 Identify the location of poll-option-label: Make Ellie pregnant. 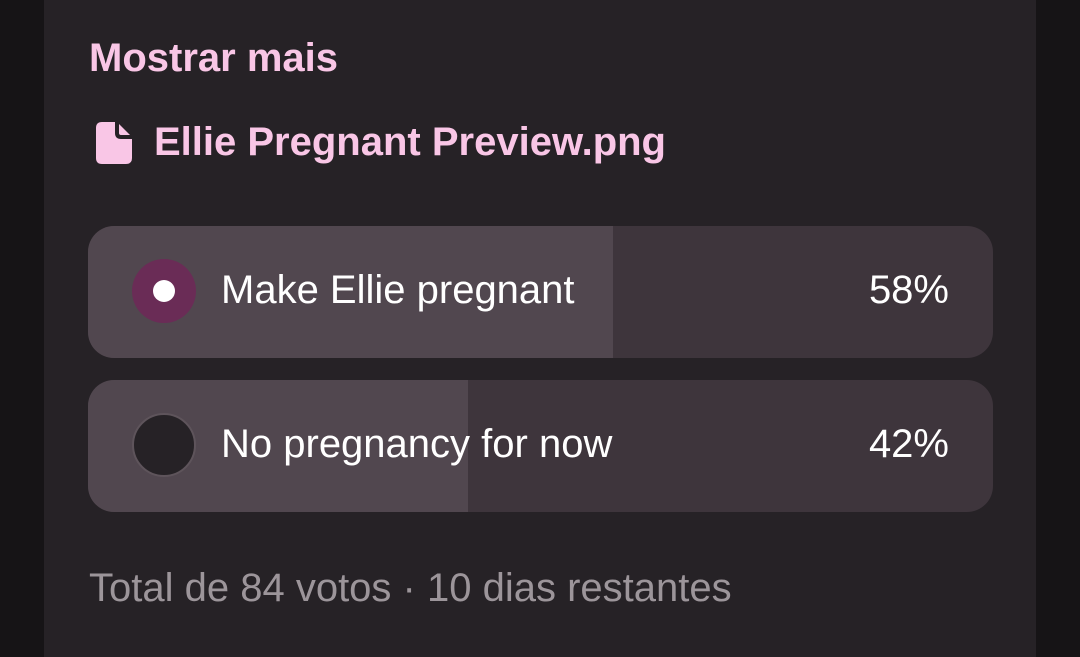
(398, 290).